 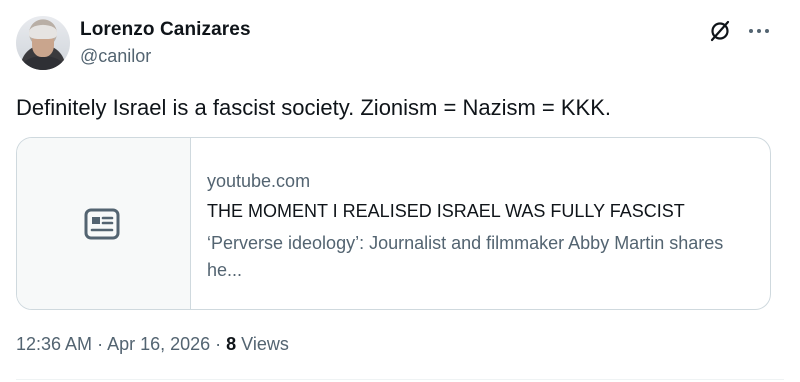 I want to click on tweet-timestamp-date: Apr 16, 2026, so click(x=158, y=344).